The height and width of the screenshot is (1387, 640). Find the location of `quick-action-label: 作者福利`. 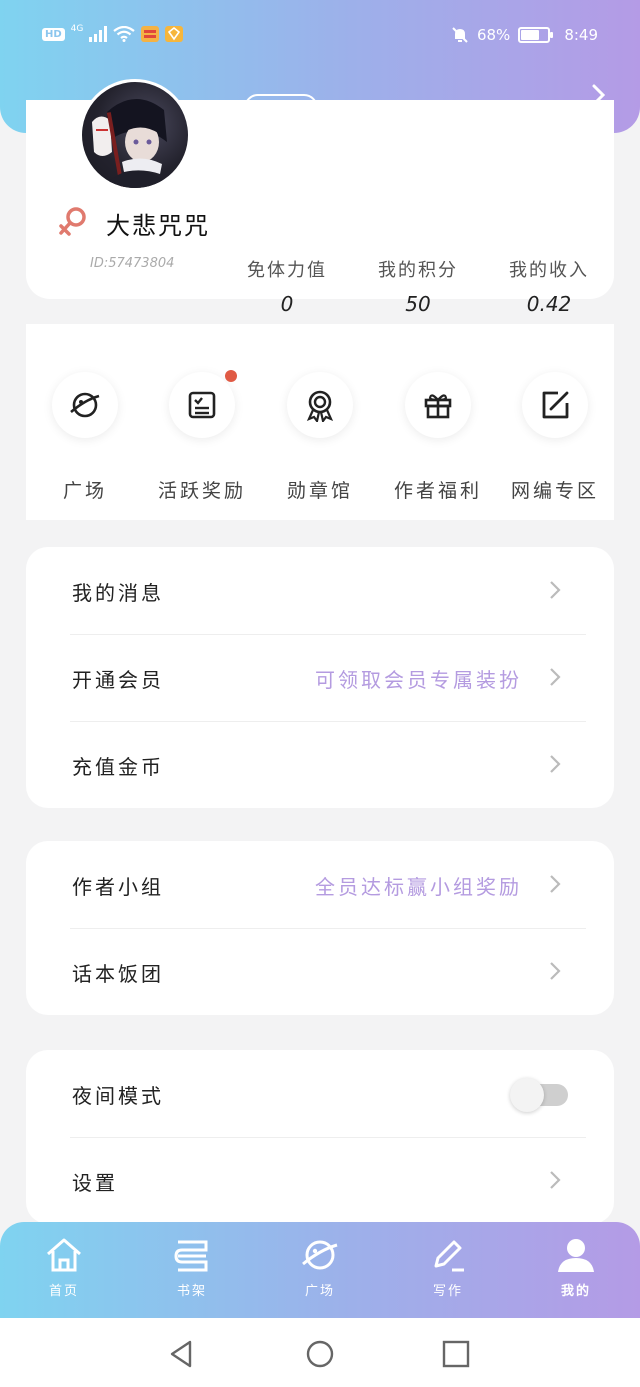

quick-action-label: 作者福利 is located at coordinates (437, 491).